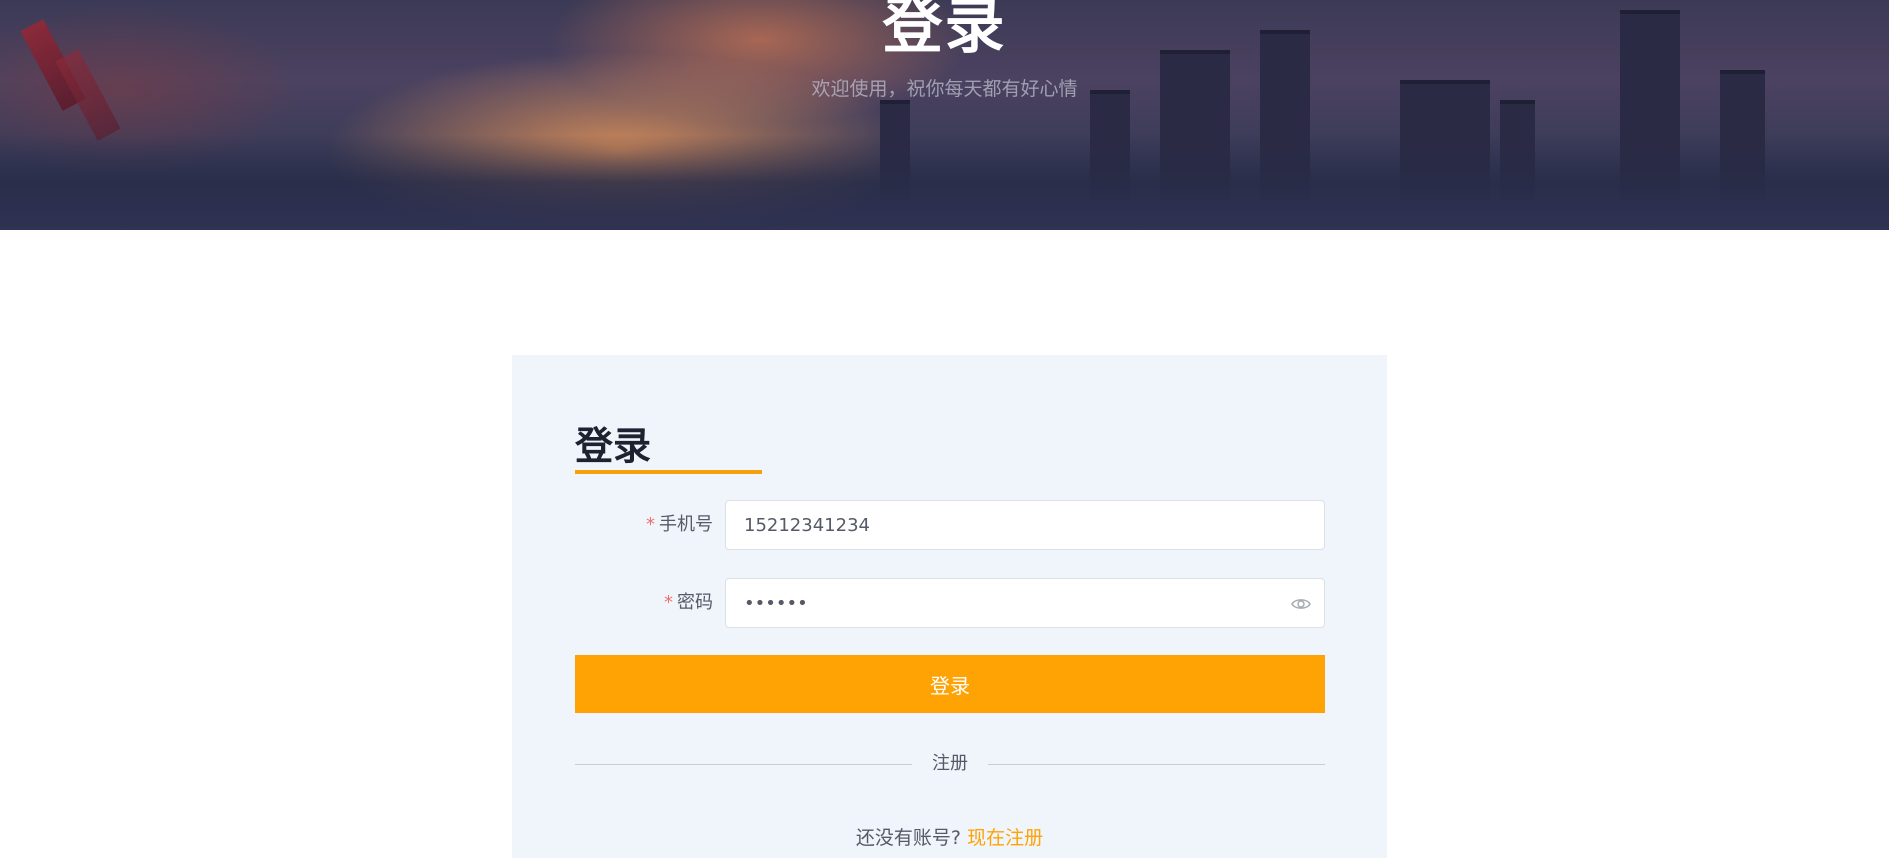 The width and height of the screenshot is (1889, 858). I want to click on password-input-wrapper, so click(1025, 603).